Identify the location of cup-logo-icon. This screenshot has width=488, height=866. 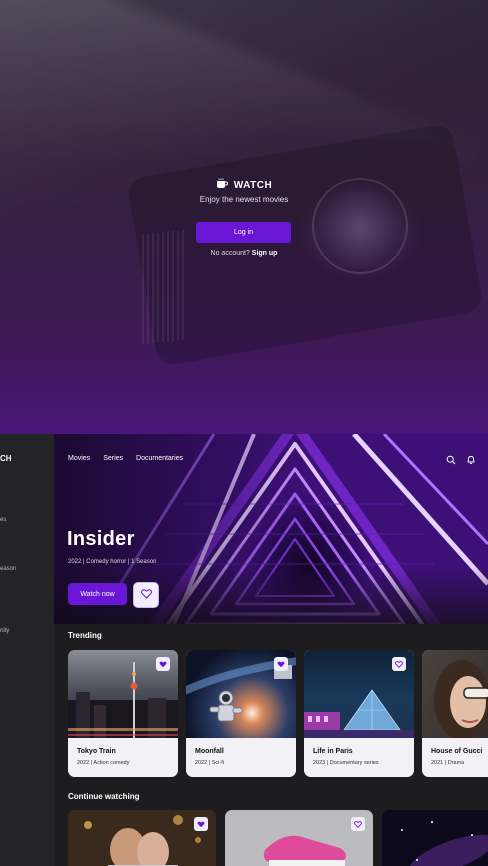
(222, 185).